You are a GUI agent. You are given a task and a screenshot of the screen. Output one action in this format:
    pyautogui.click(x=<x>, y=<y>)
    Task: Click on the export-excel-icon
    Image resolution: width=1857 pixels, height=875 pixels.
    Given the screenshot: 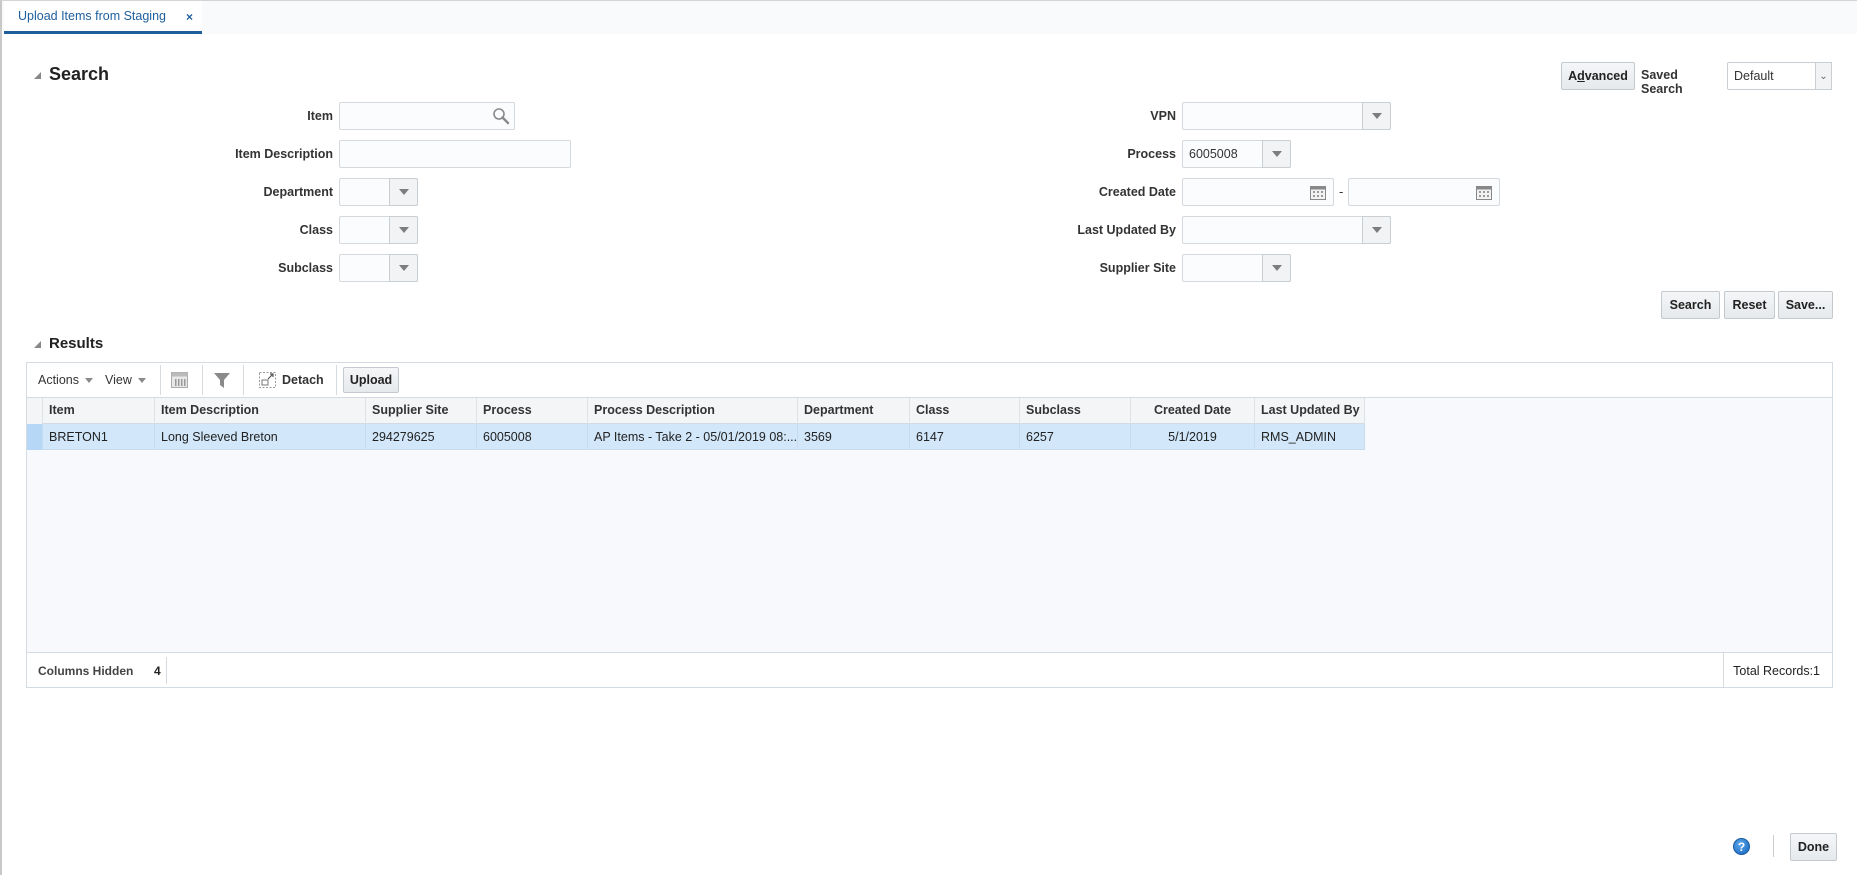 What is the action you would take?
    pyautogui.click(x=179, y=380)
    